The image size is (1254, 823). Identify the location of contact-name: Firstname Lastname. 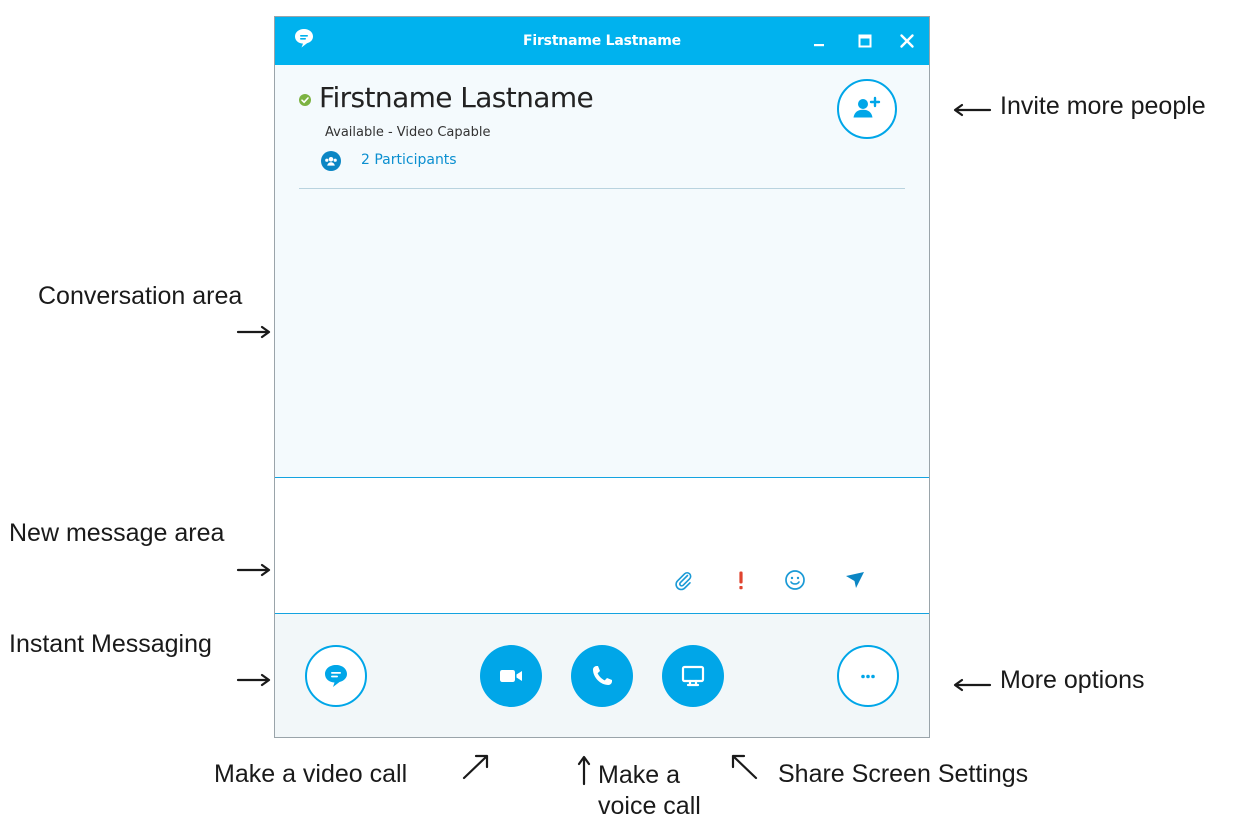
(456, 97).